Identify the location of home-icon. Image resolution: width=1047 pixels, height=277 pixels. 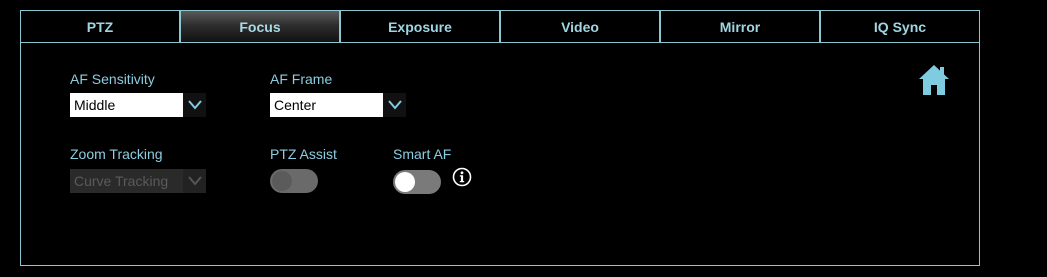
(934, 80).